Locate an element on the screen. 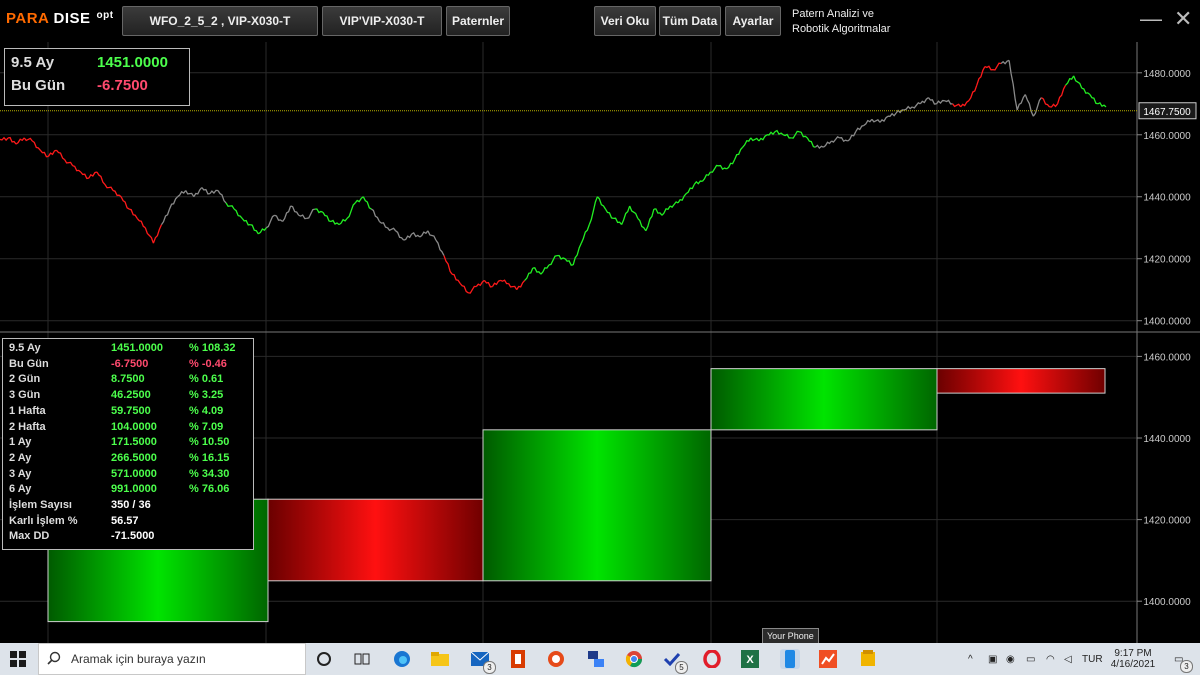 Image resolution: width=1200 pixels, height=675 pixels. taskbar-search-input: Aramak için buraya yazın is located at coordinates (172, 659).